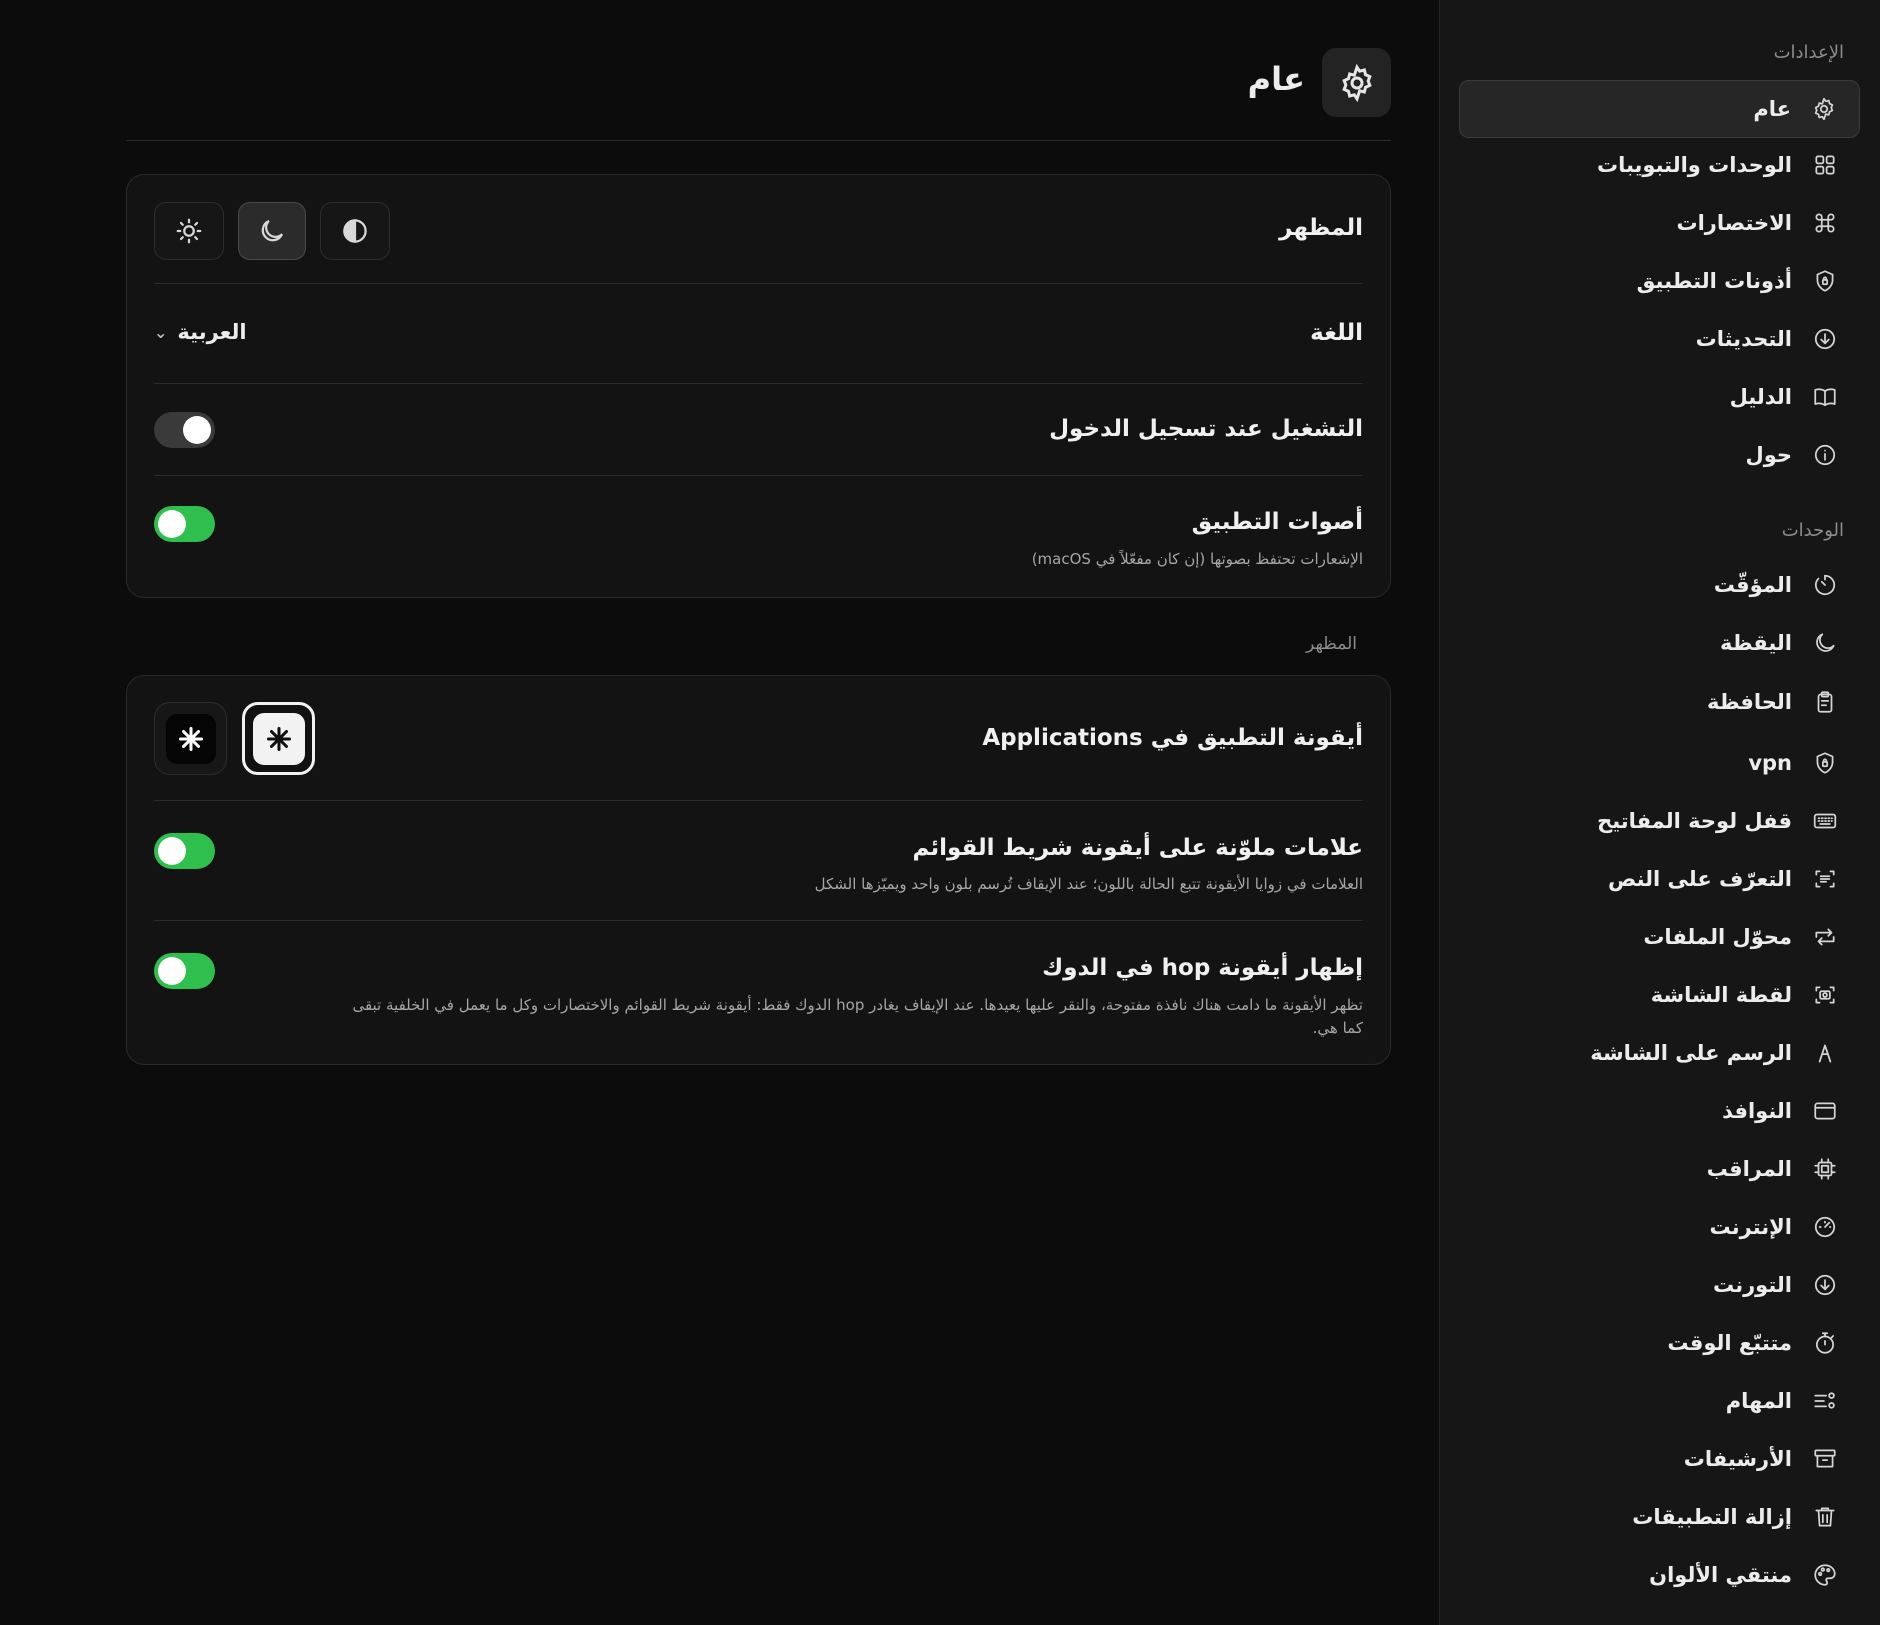 The height and width of the screenshot is (1625, 1880). Describe the element at coordinates (1743, 339) in the screenshot. I see `sidebar-item-label: التحديثات` at that location.